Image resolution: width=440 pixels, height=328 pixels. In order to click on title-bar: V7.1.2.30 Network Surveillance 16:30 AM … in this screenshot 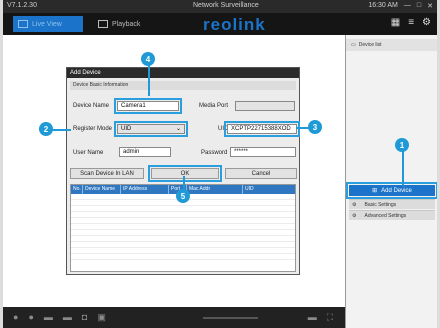, I will do `click(220, 6)`.